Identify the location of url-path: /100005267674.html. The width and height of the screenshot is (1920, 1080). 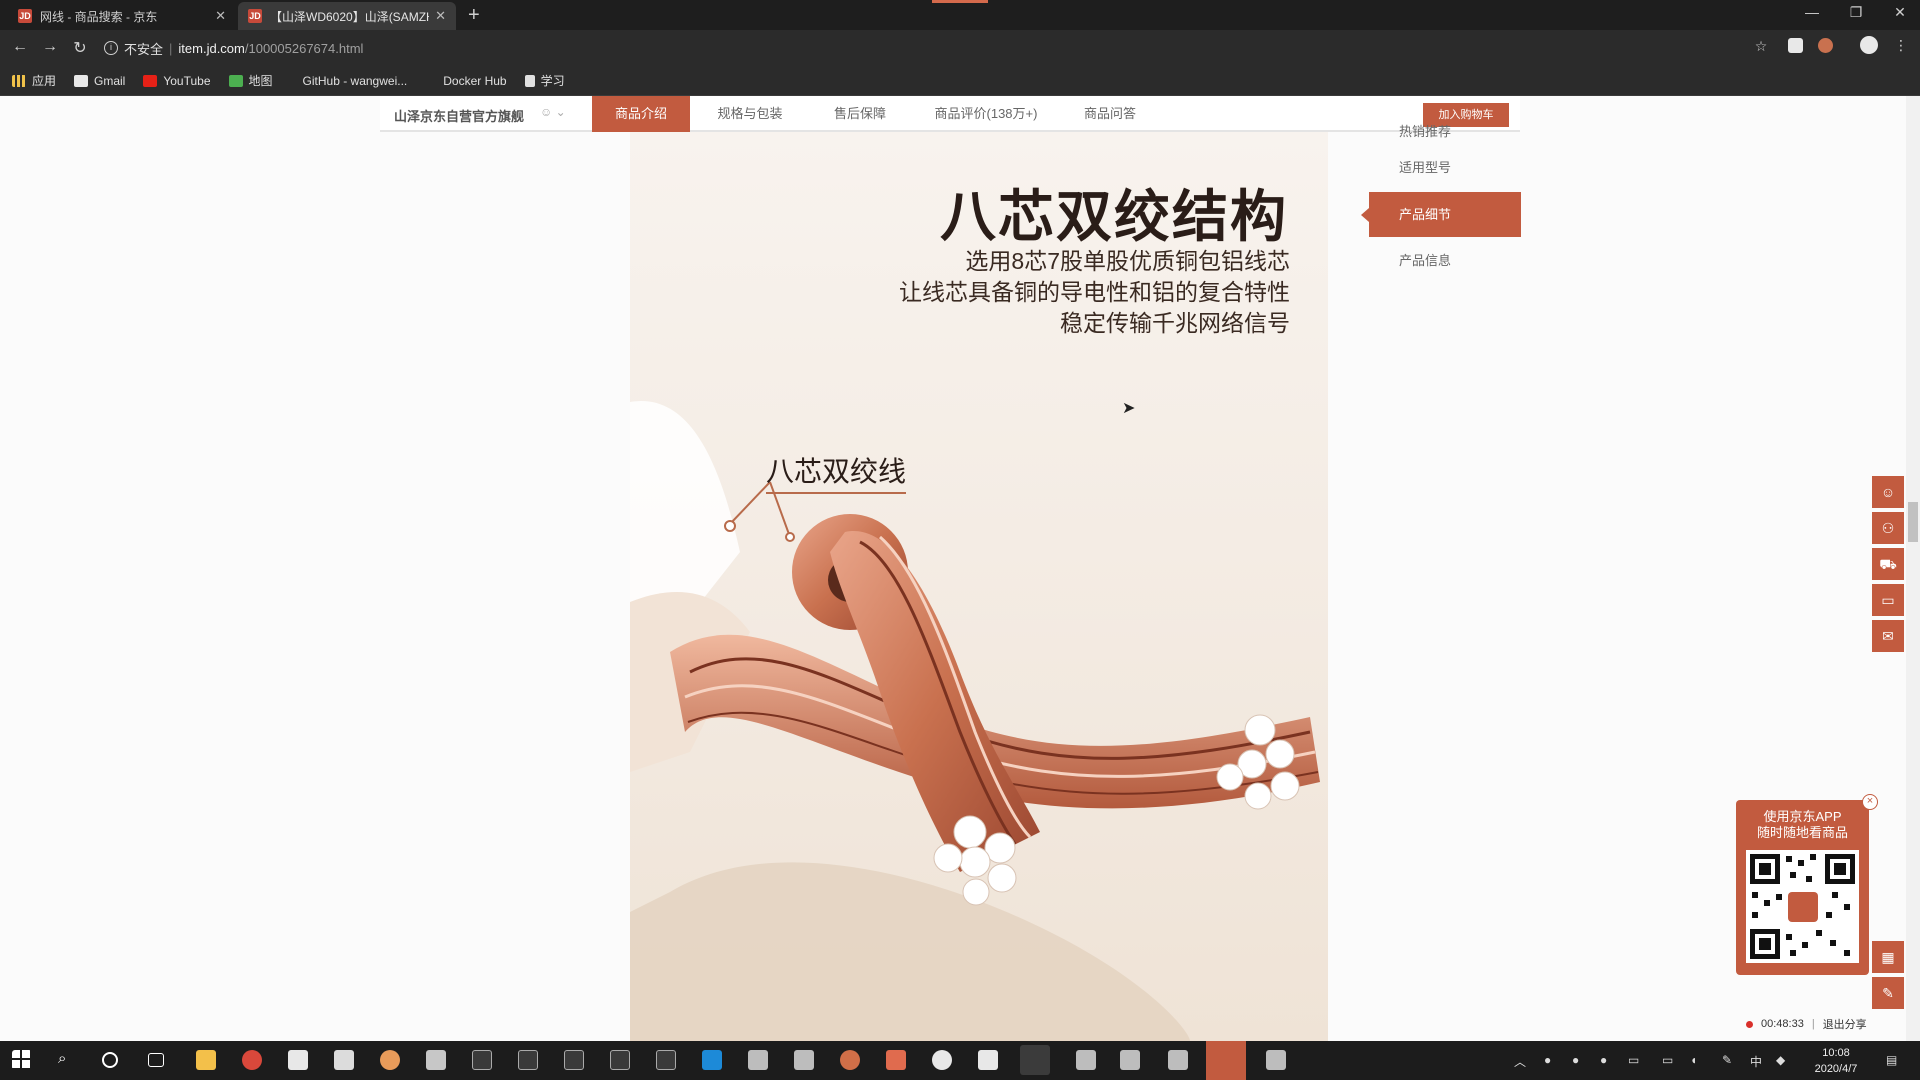
(304, 48).